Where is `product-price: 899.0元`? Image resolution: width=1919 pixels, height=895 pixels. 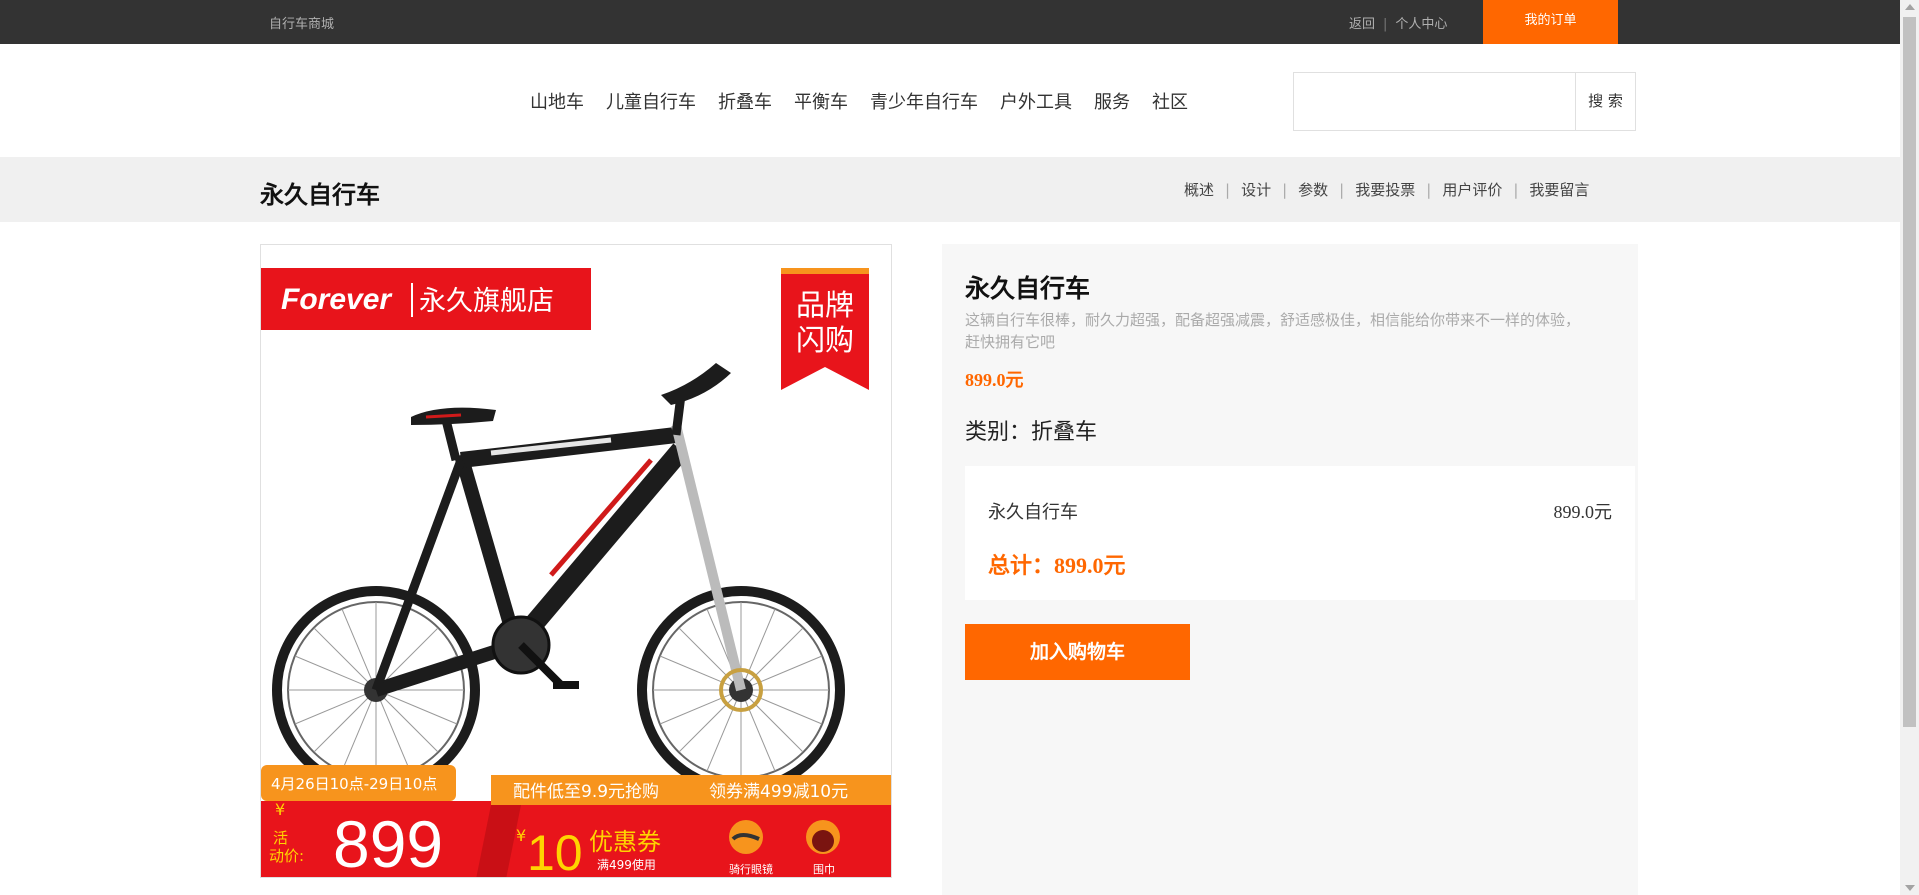
product-price: 899.0元 is located at coordinates (994, 380).